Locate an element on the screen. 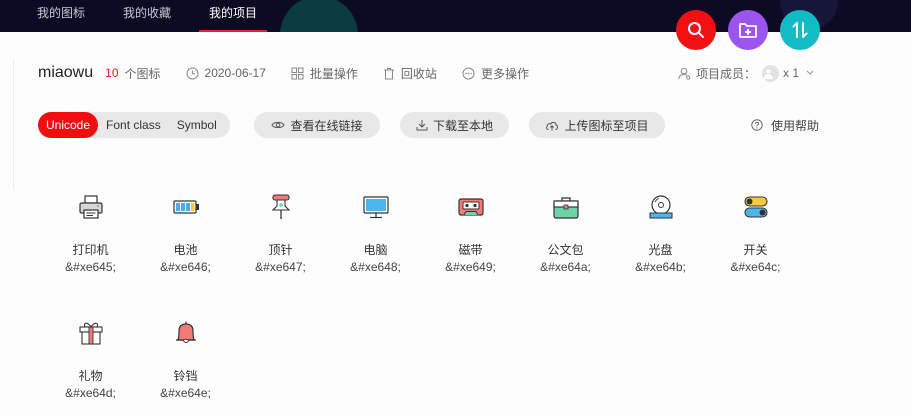  sort-button is located at coordinates (800, 30).